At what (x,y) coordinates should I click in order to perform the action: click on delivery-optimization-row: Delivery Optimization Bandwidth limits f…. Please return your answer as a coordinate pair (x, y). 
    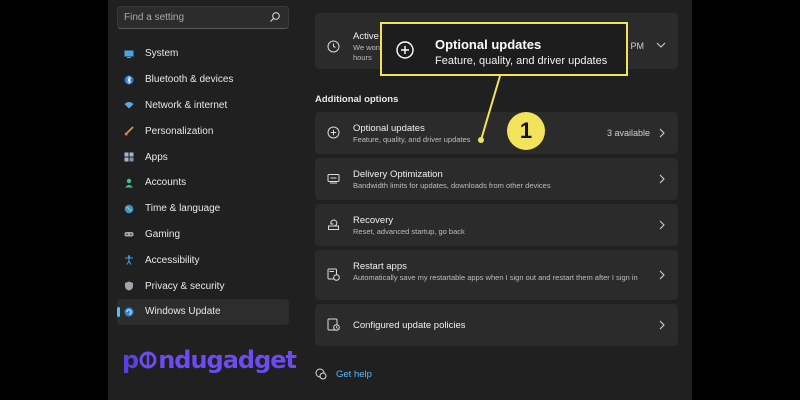
    Looking at the image, I should click on (496, 179).